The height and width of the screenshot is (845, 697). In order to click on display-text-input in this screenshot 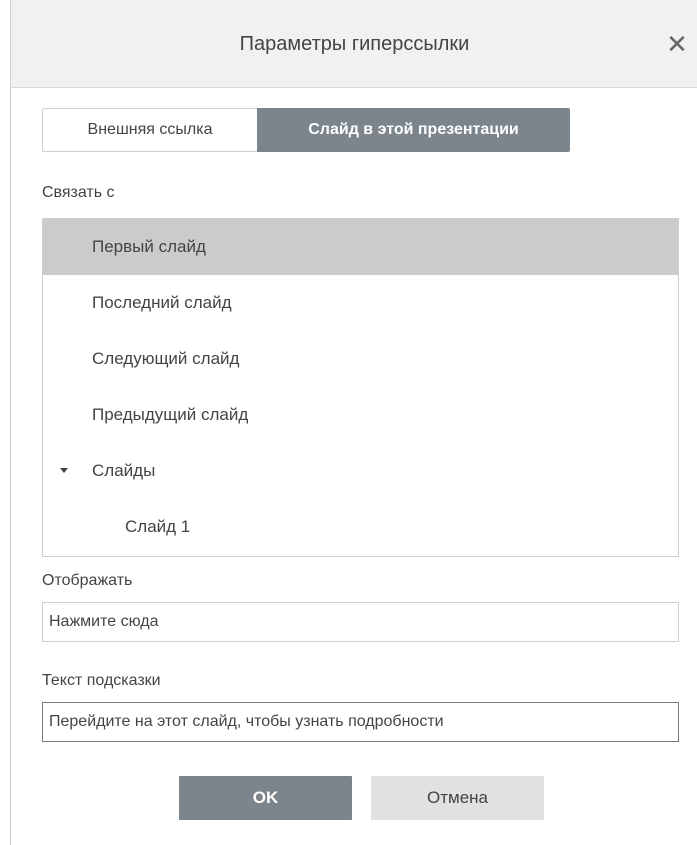, I will do `click(360, 622)`.